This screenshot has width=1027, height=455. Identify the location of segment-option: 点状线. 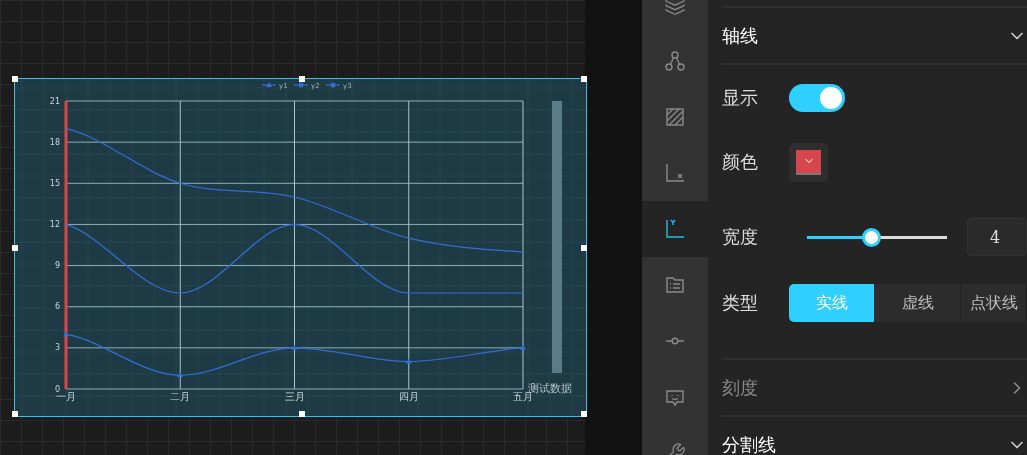
(994, 303).